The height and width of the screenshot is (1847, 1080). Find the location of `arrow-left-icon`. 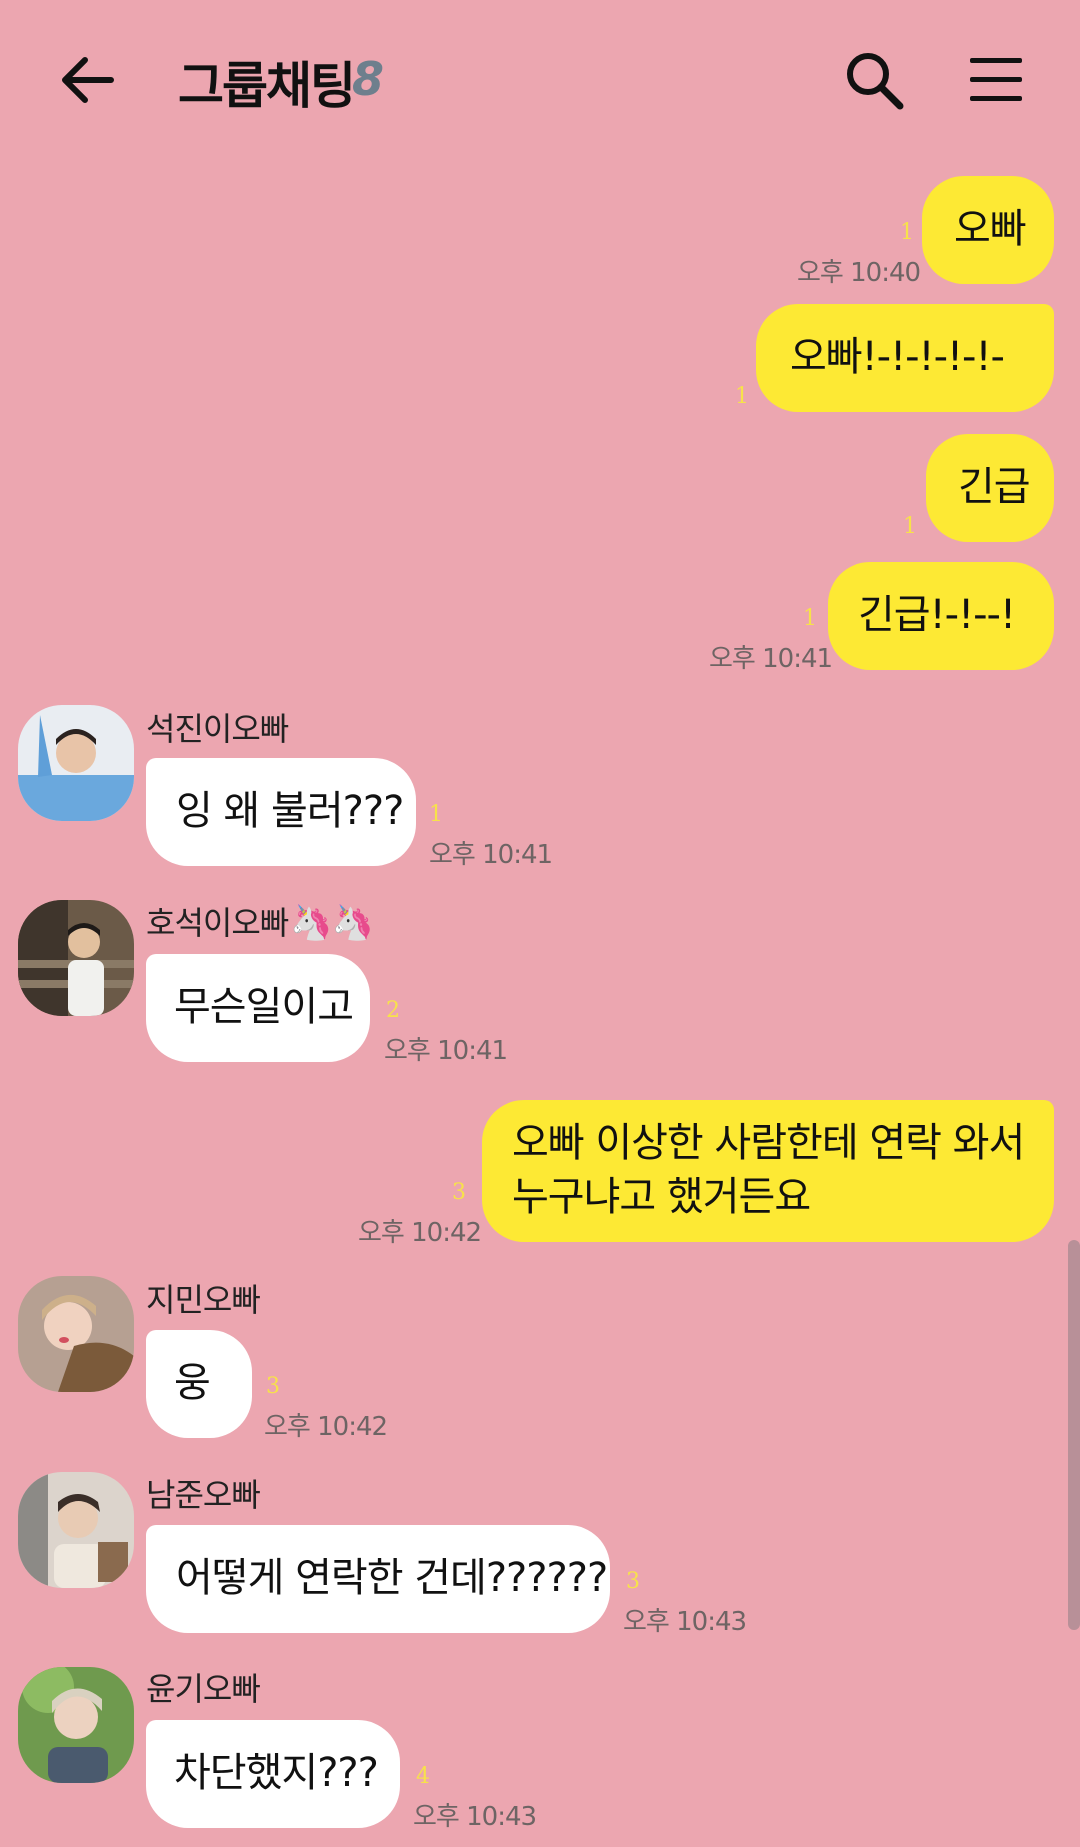

arrow-left-icon is located at coordinates (87, 80).